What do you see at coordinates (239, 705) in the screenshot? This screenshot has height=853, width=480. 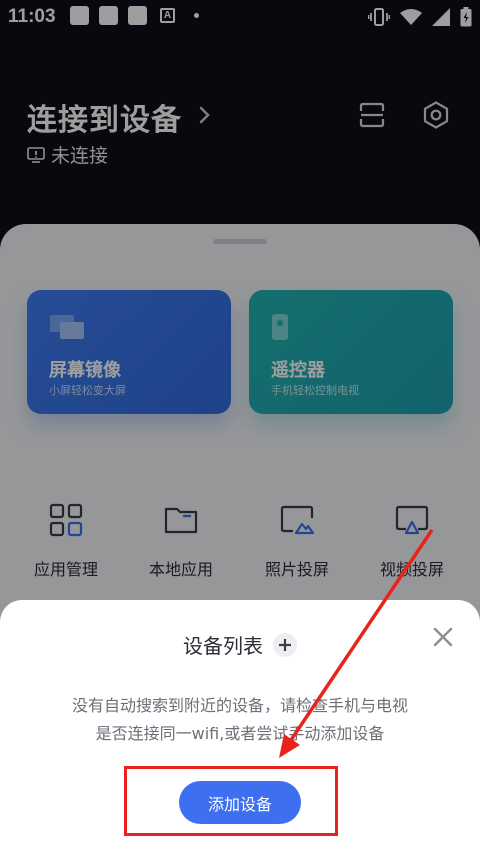 I see `message-line: 没有自动搜索到附近的设备，请检查手机与电视` at bounding box center [239, 705].